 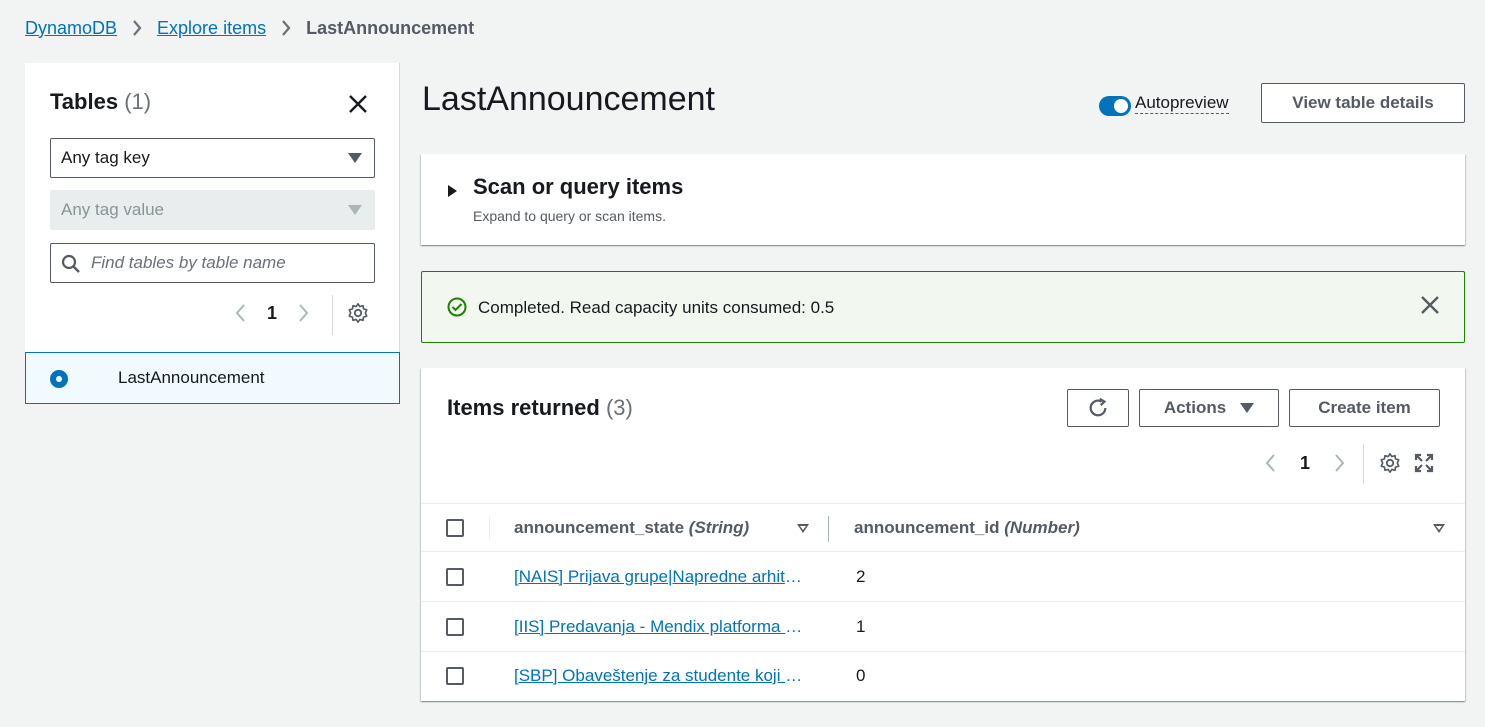 What do you see at coordinates (861, 626) in the screenshot?
I see `item-id: 1` at bounding box center [861, 626].